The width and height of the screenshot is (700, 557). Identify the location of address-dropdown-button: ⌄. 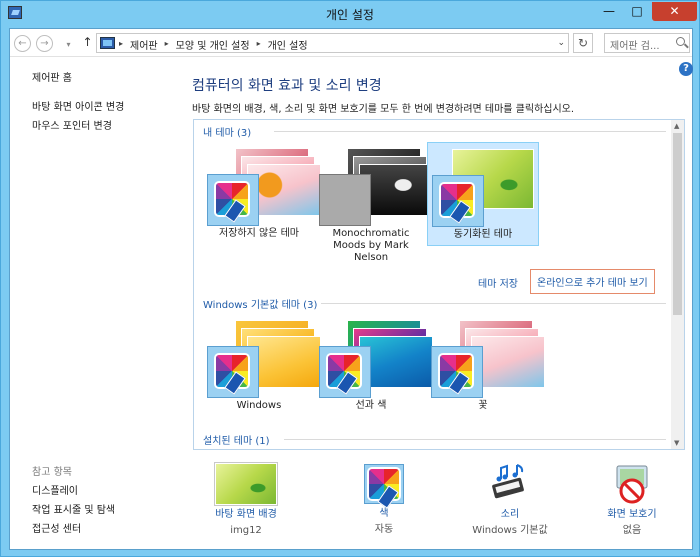
(561, 43).